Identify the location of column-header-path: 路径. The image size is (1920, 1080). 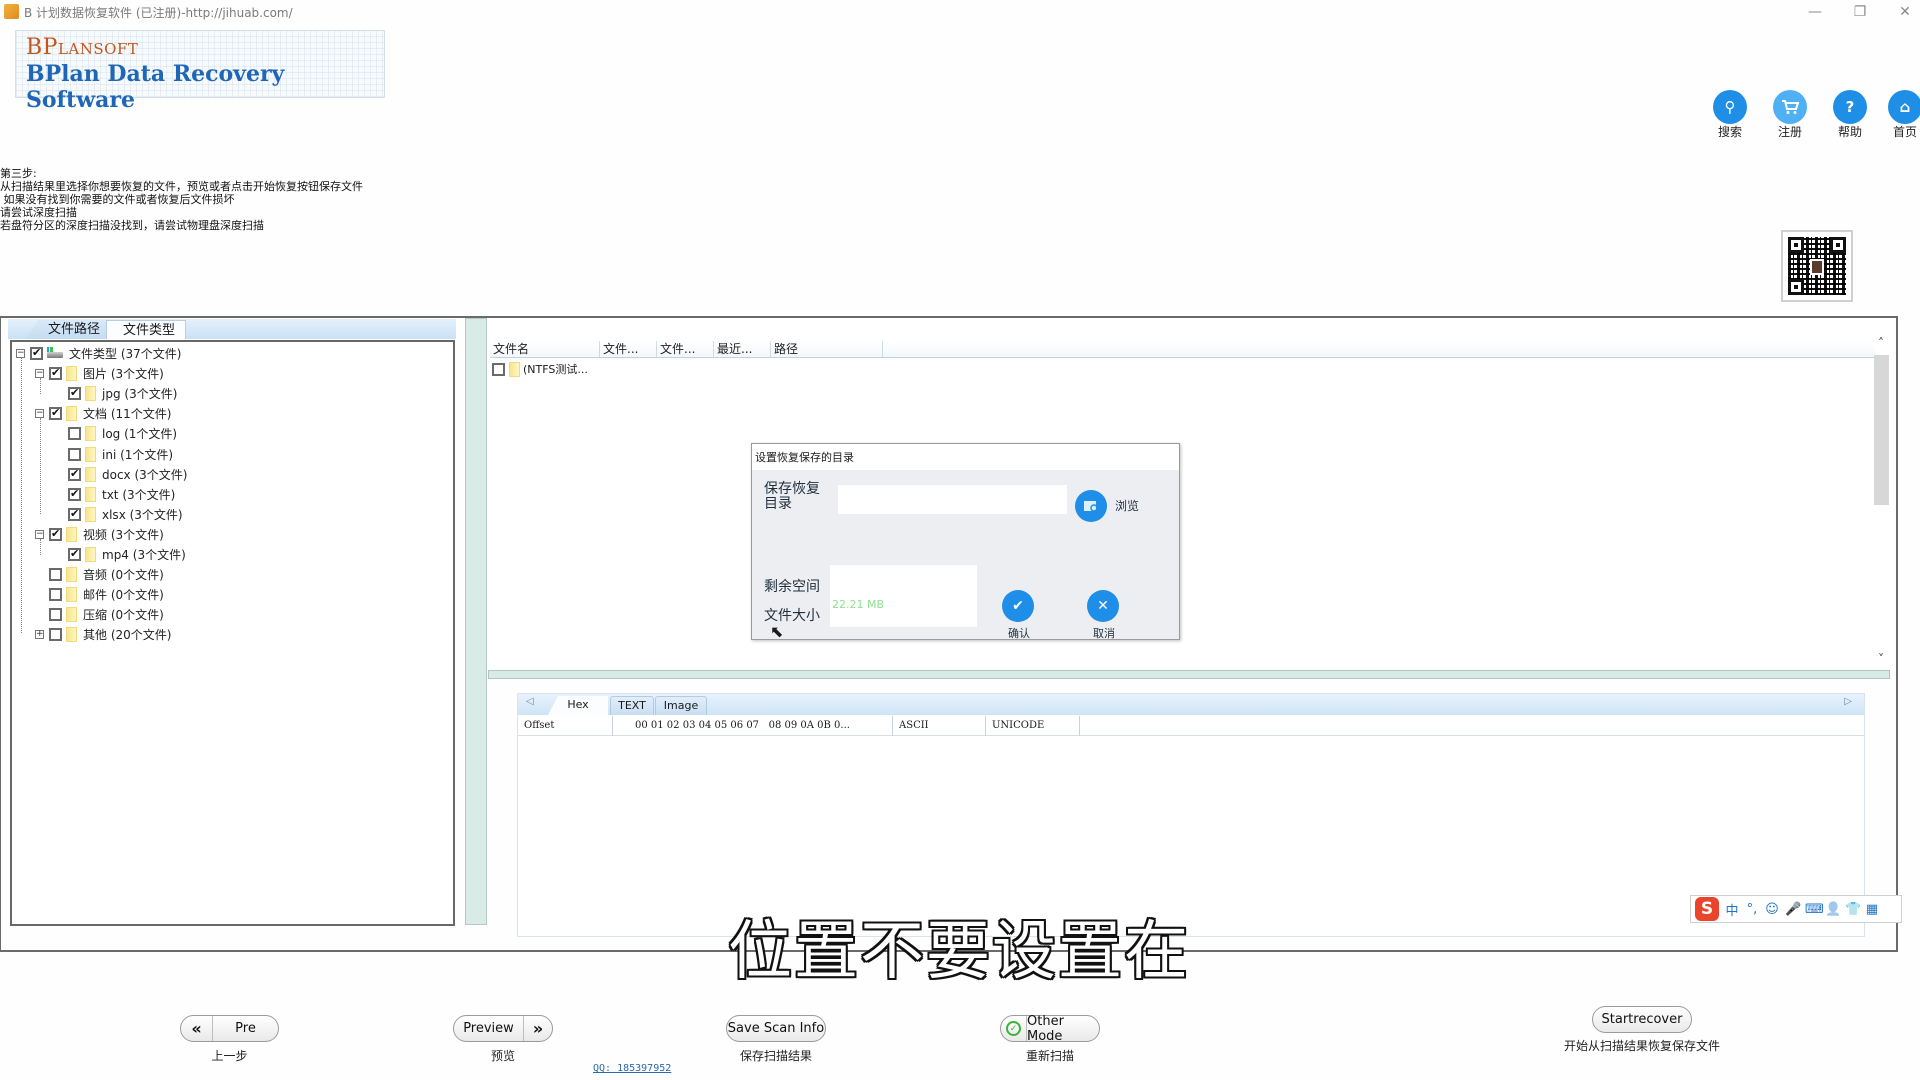
(827, 349).